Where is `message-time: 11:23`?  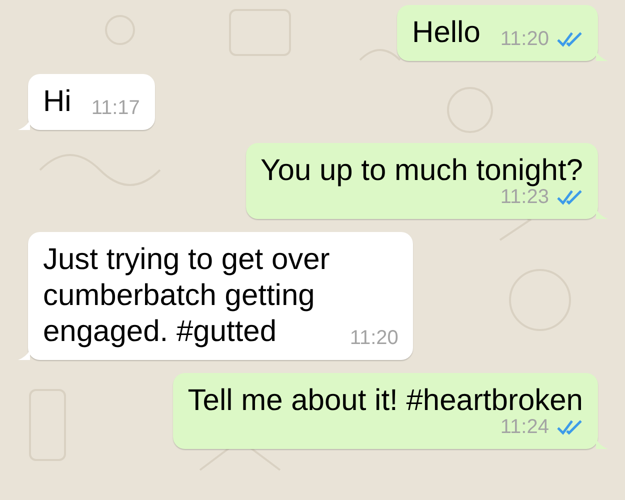 message-time: 11:23 is located at coordinates (524, 197).